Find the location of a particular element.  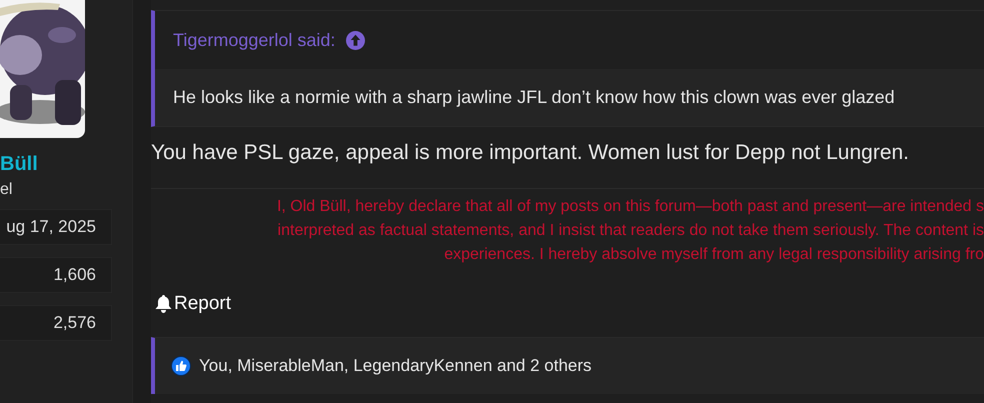

signature-line: I, Old Büll, hereby declare that all of my posts on this forum—both past and present—are intended s is located at coordinates (630, 207).